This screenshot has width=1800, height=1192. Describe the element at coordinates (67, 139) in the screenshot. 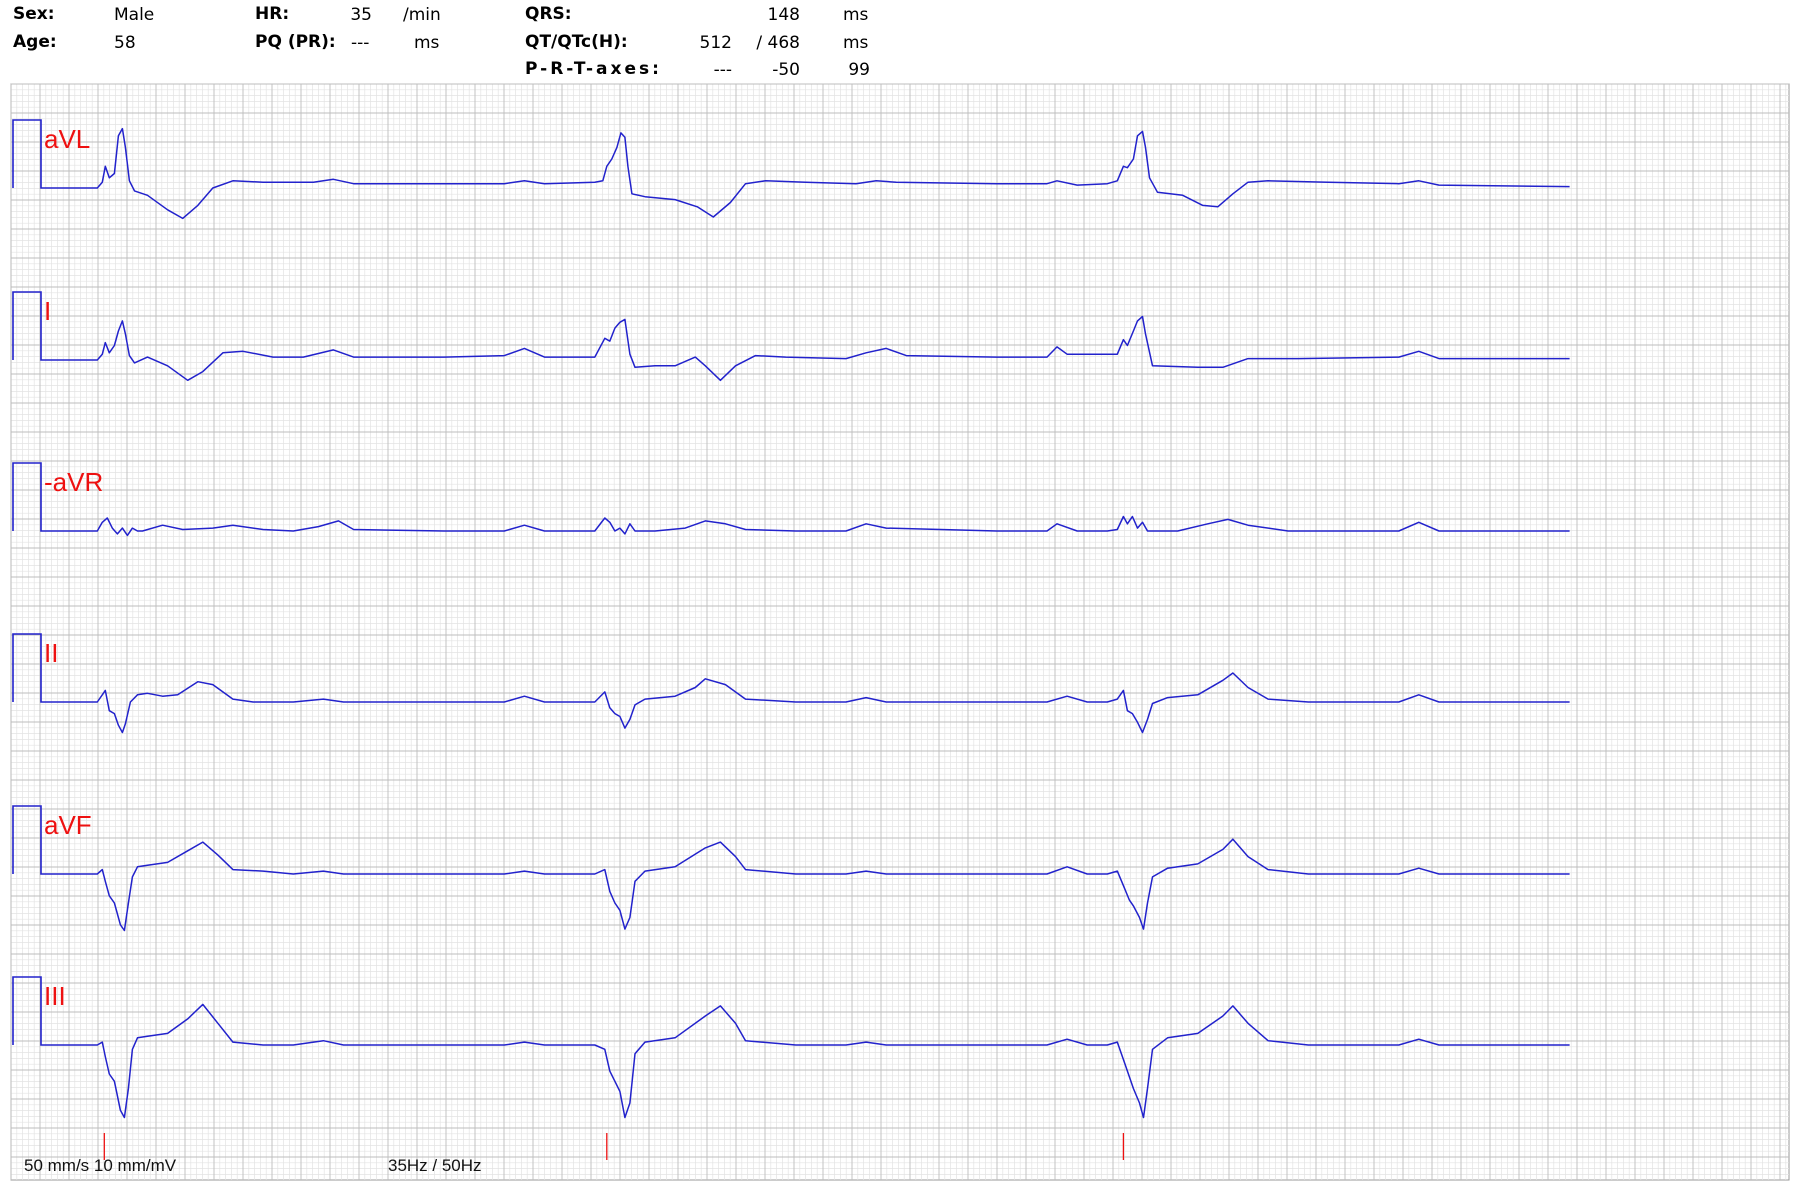

I see `lead-label: aVL` at that location.